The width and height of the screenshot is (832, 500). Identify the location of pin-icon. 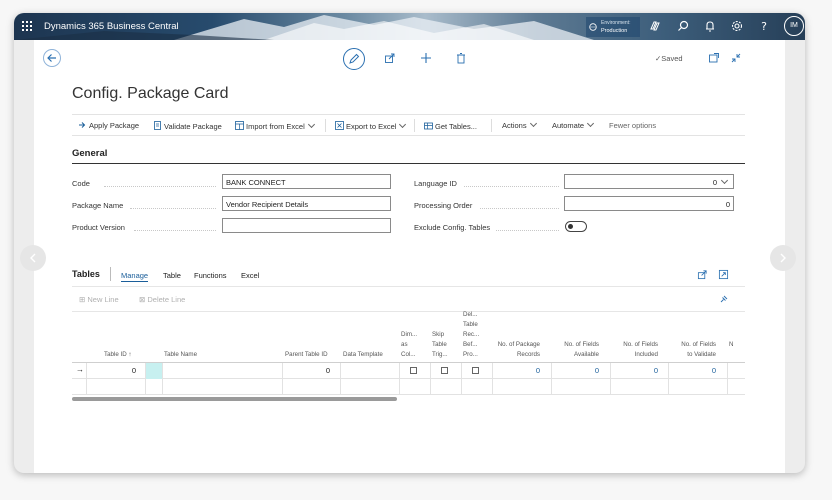
(724, 299).